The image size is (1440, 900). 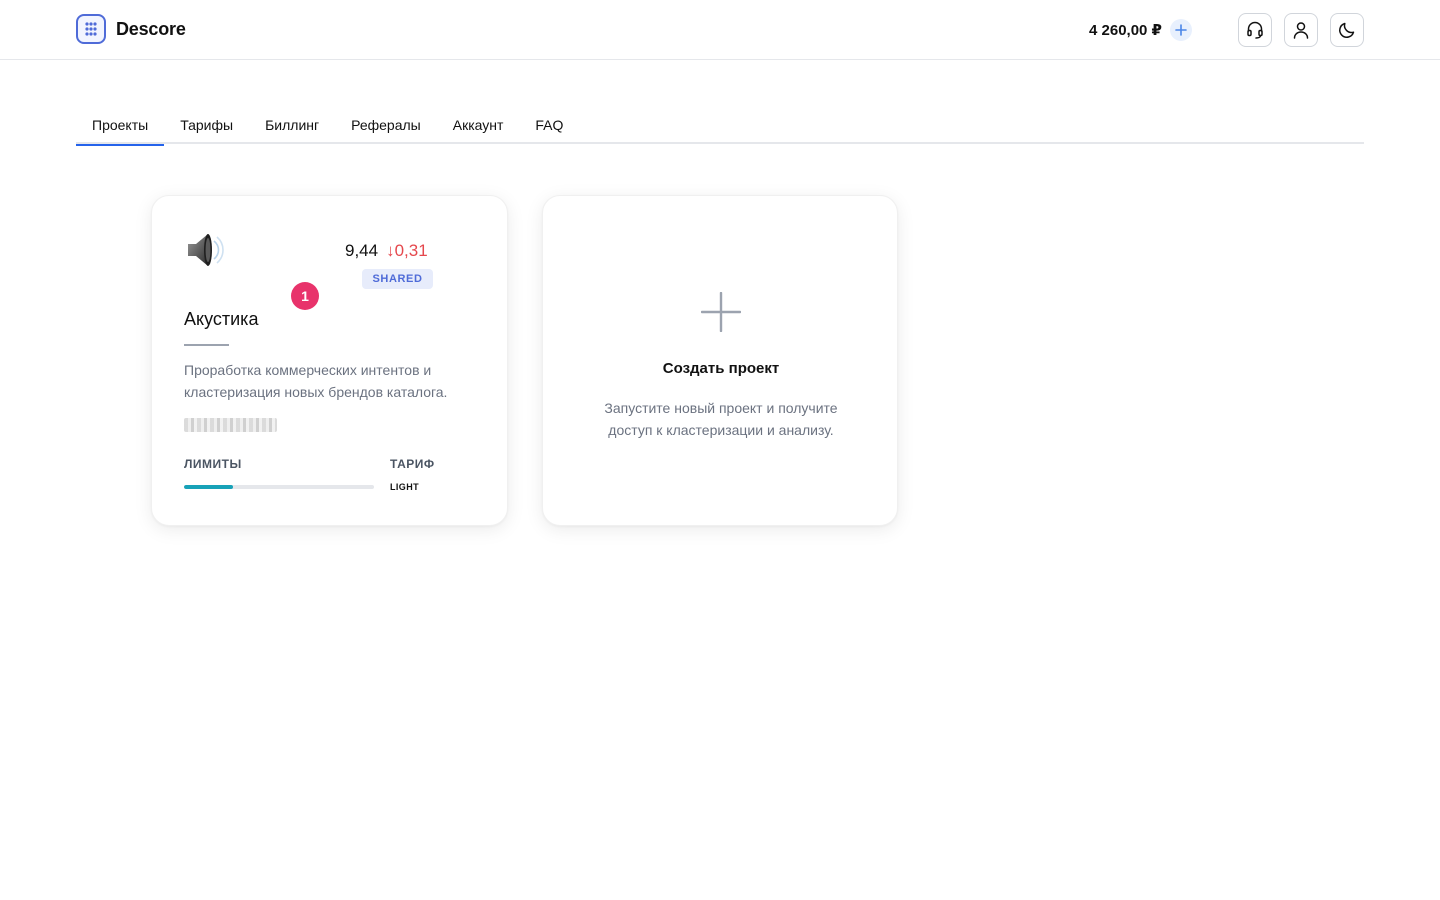 I want to click on support-button, so click(x=1255, y=30).